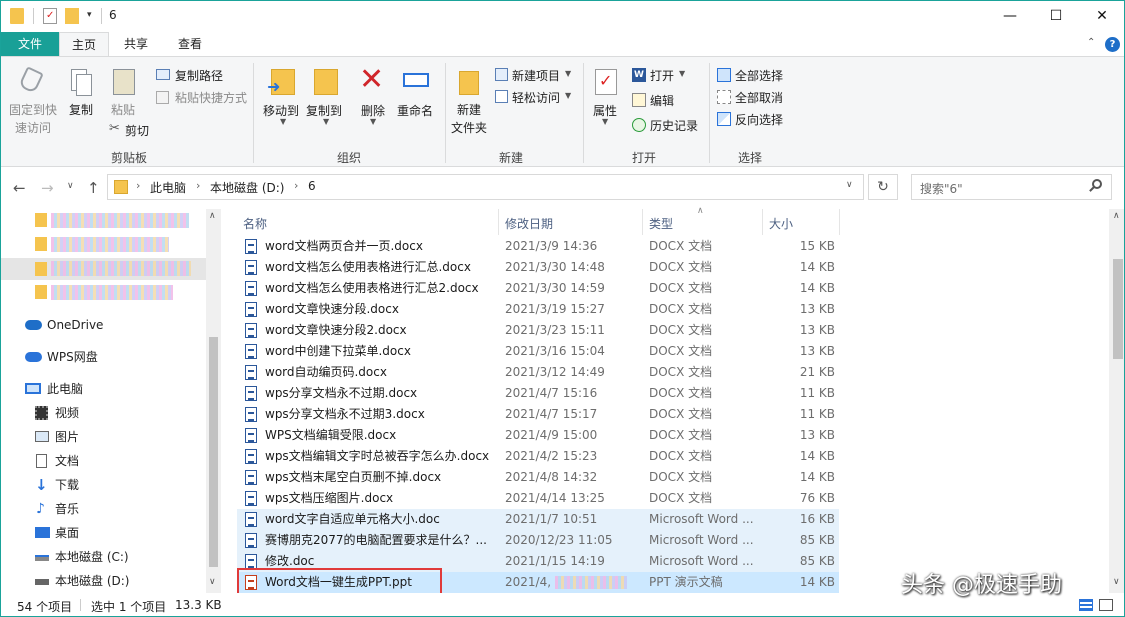 The height and width of the screenshot is (617, 1125). What do you see at coordinates (485, 187) in the screenshot?
I see `address-bar: › 此电脑 › 本地磁盘 (D:) › 6 ∨` at bounding box center [485, 187].